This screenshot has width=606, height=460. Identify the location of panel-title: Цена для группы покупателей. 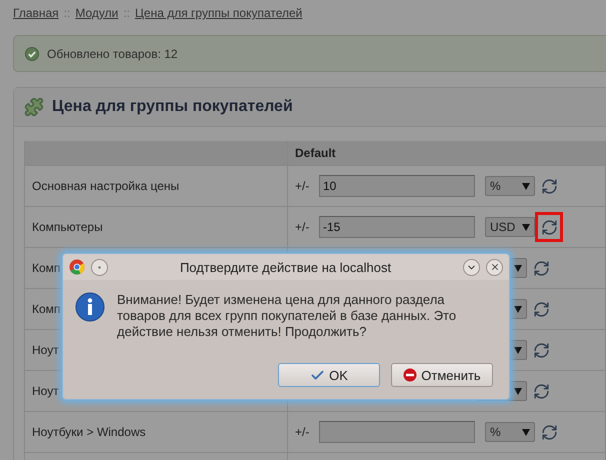
(172, 107).